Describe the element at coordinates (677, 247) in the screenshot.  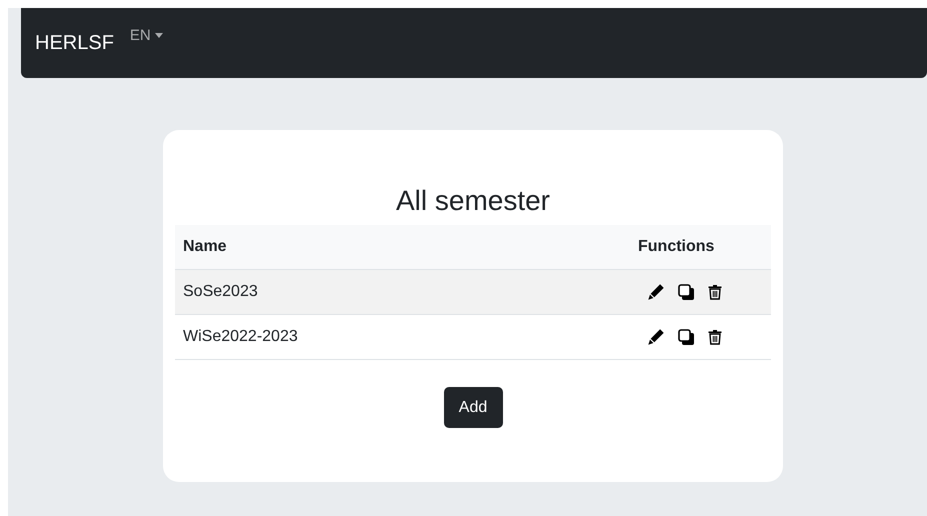
I see `column-header: Functions` at that location.